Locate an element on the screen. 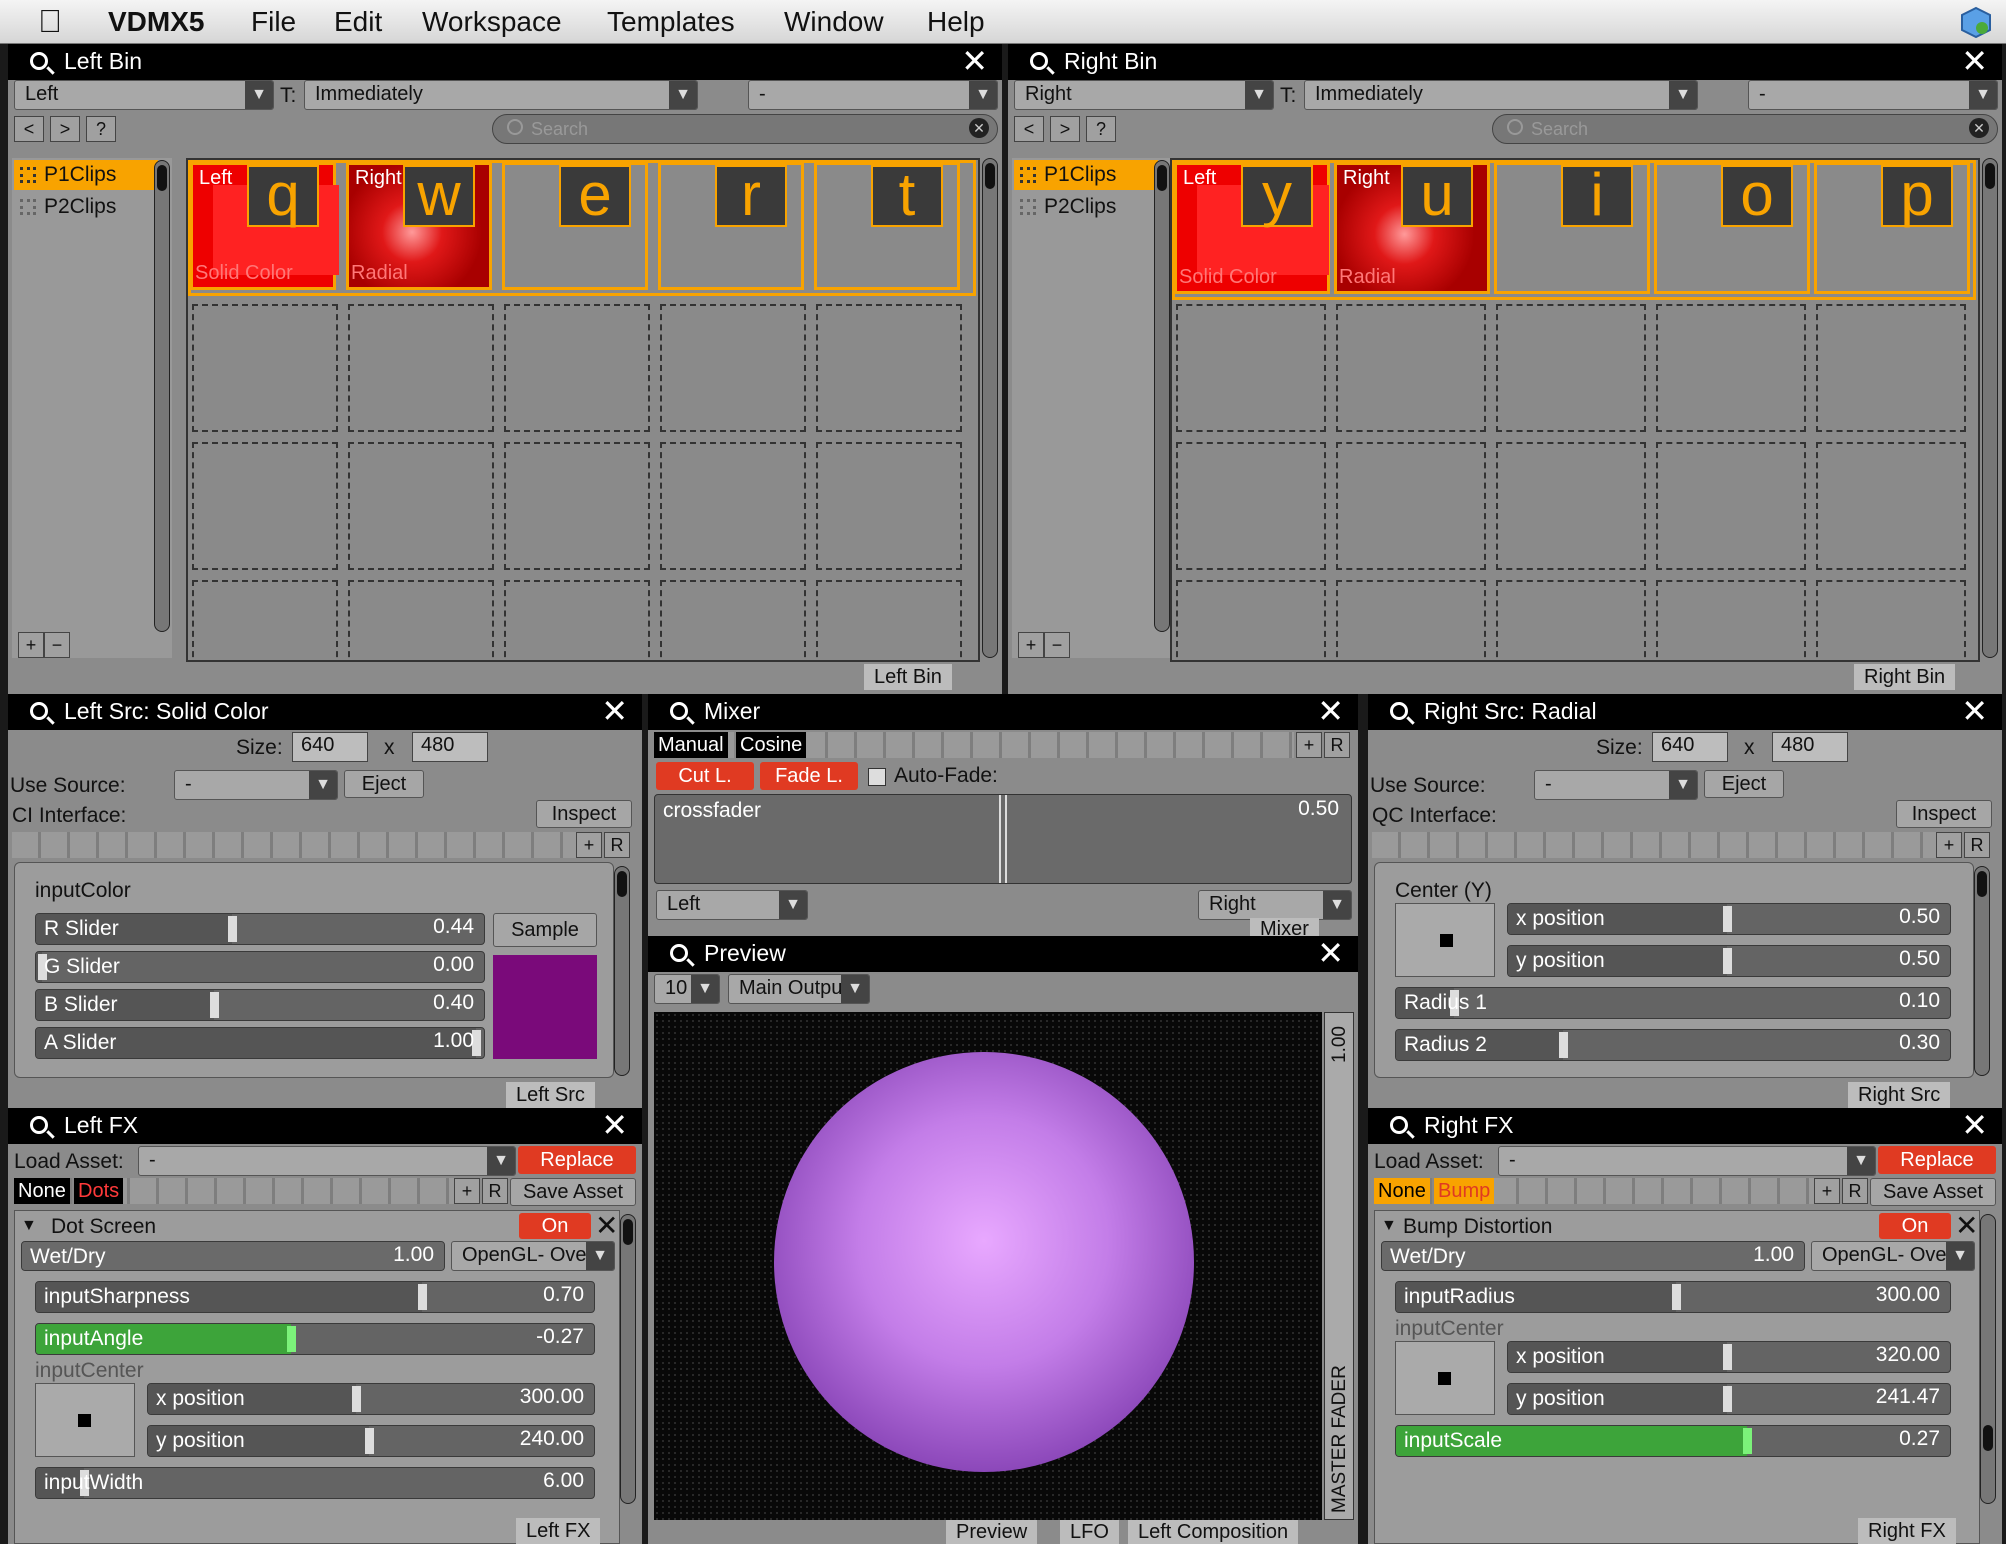 This screenshot has height=1544, width=2006. clip-cell-w: Right w Radial is located at coordinates (419, 226).